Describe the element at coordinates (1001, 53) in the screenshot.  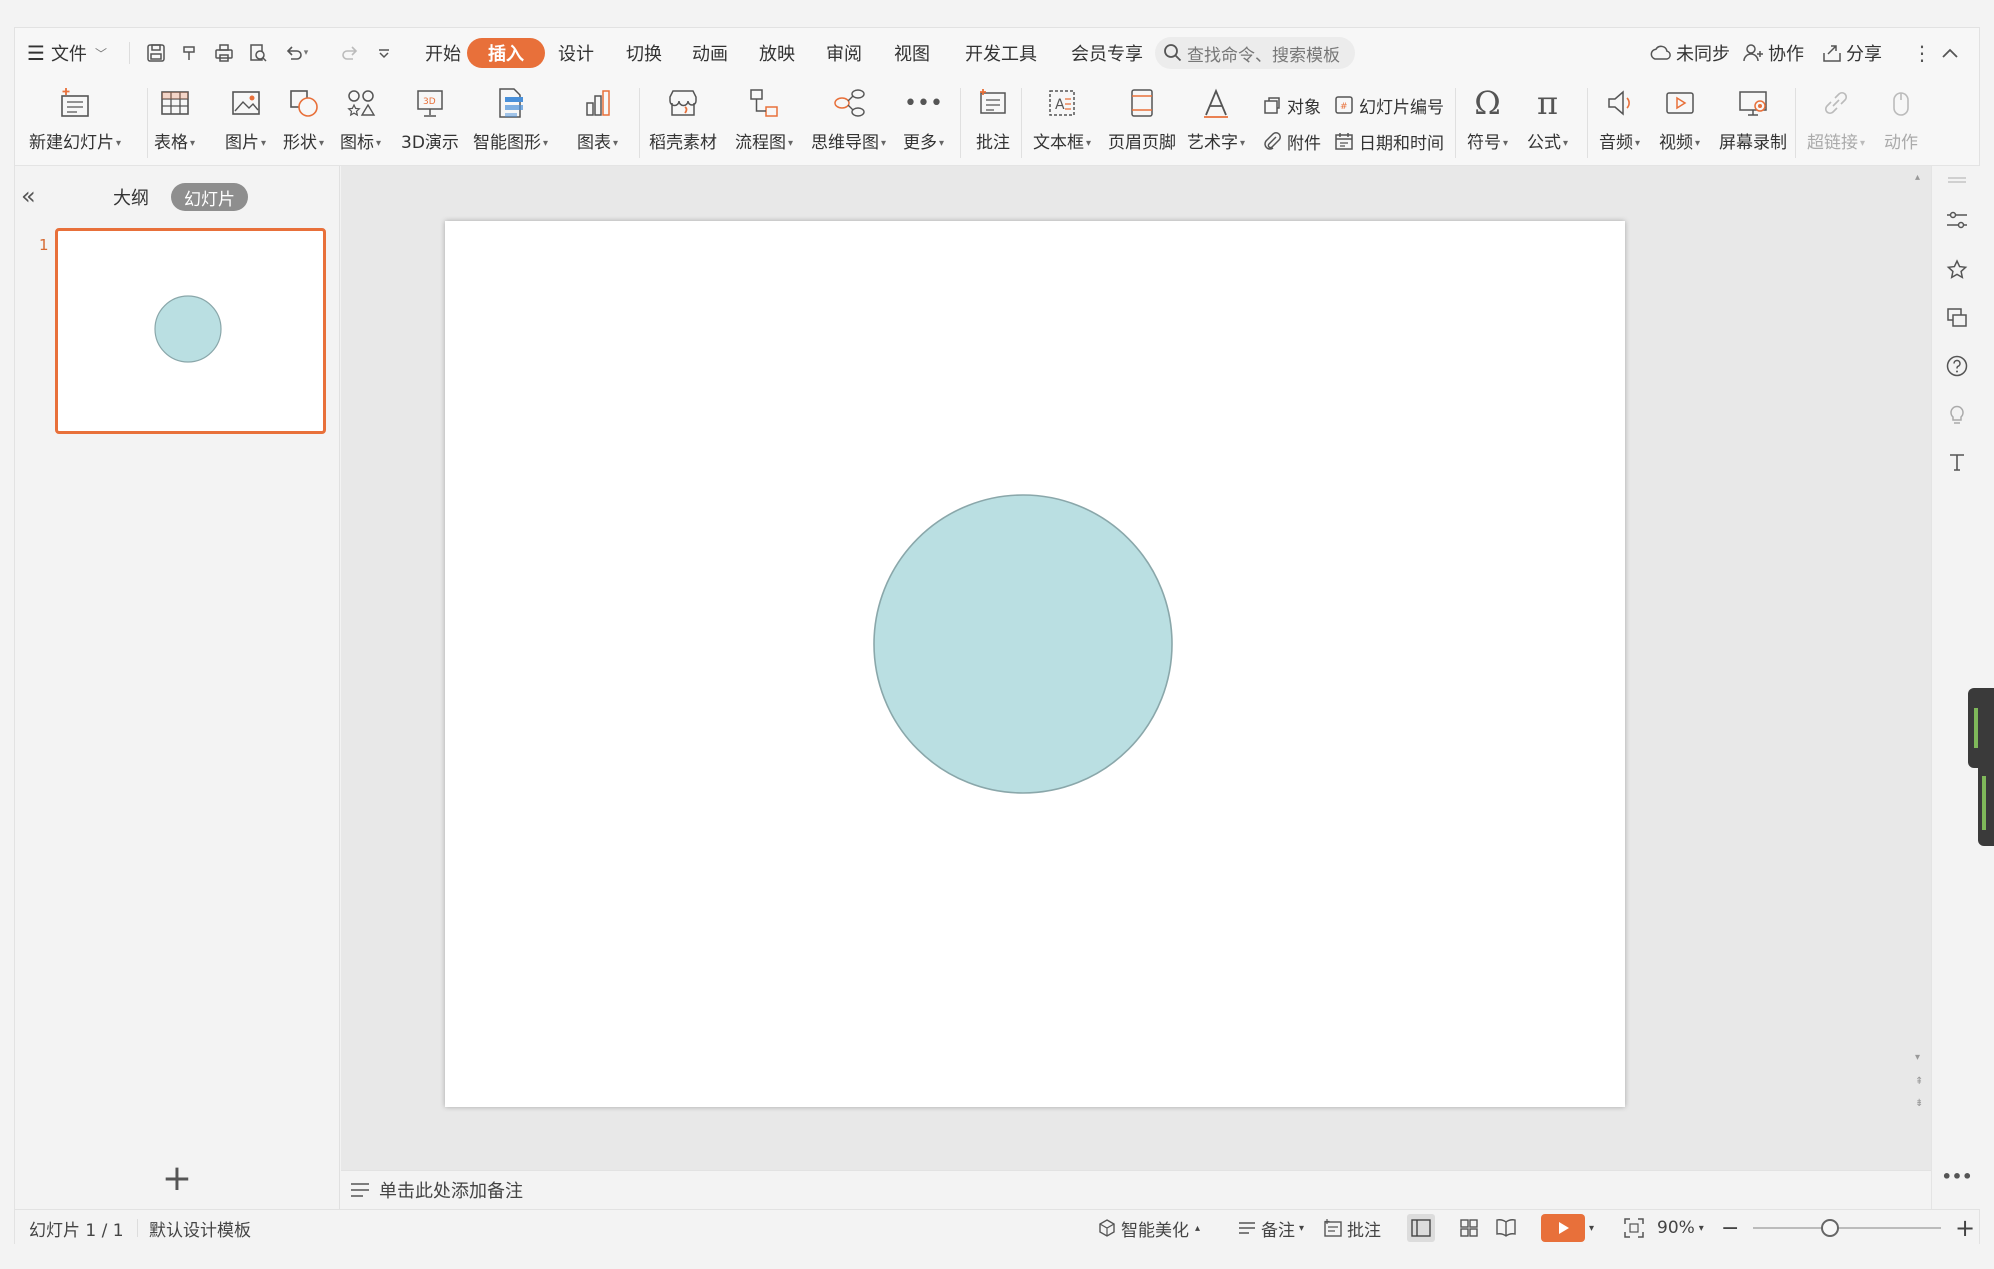
I see `tab-developer: 开发工具` at that location.